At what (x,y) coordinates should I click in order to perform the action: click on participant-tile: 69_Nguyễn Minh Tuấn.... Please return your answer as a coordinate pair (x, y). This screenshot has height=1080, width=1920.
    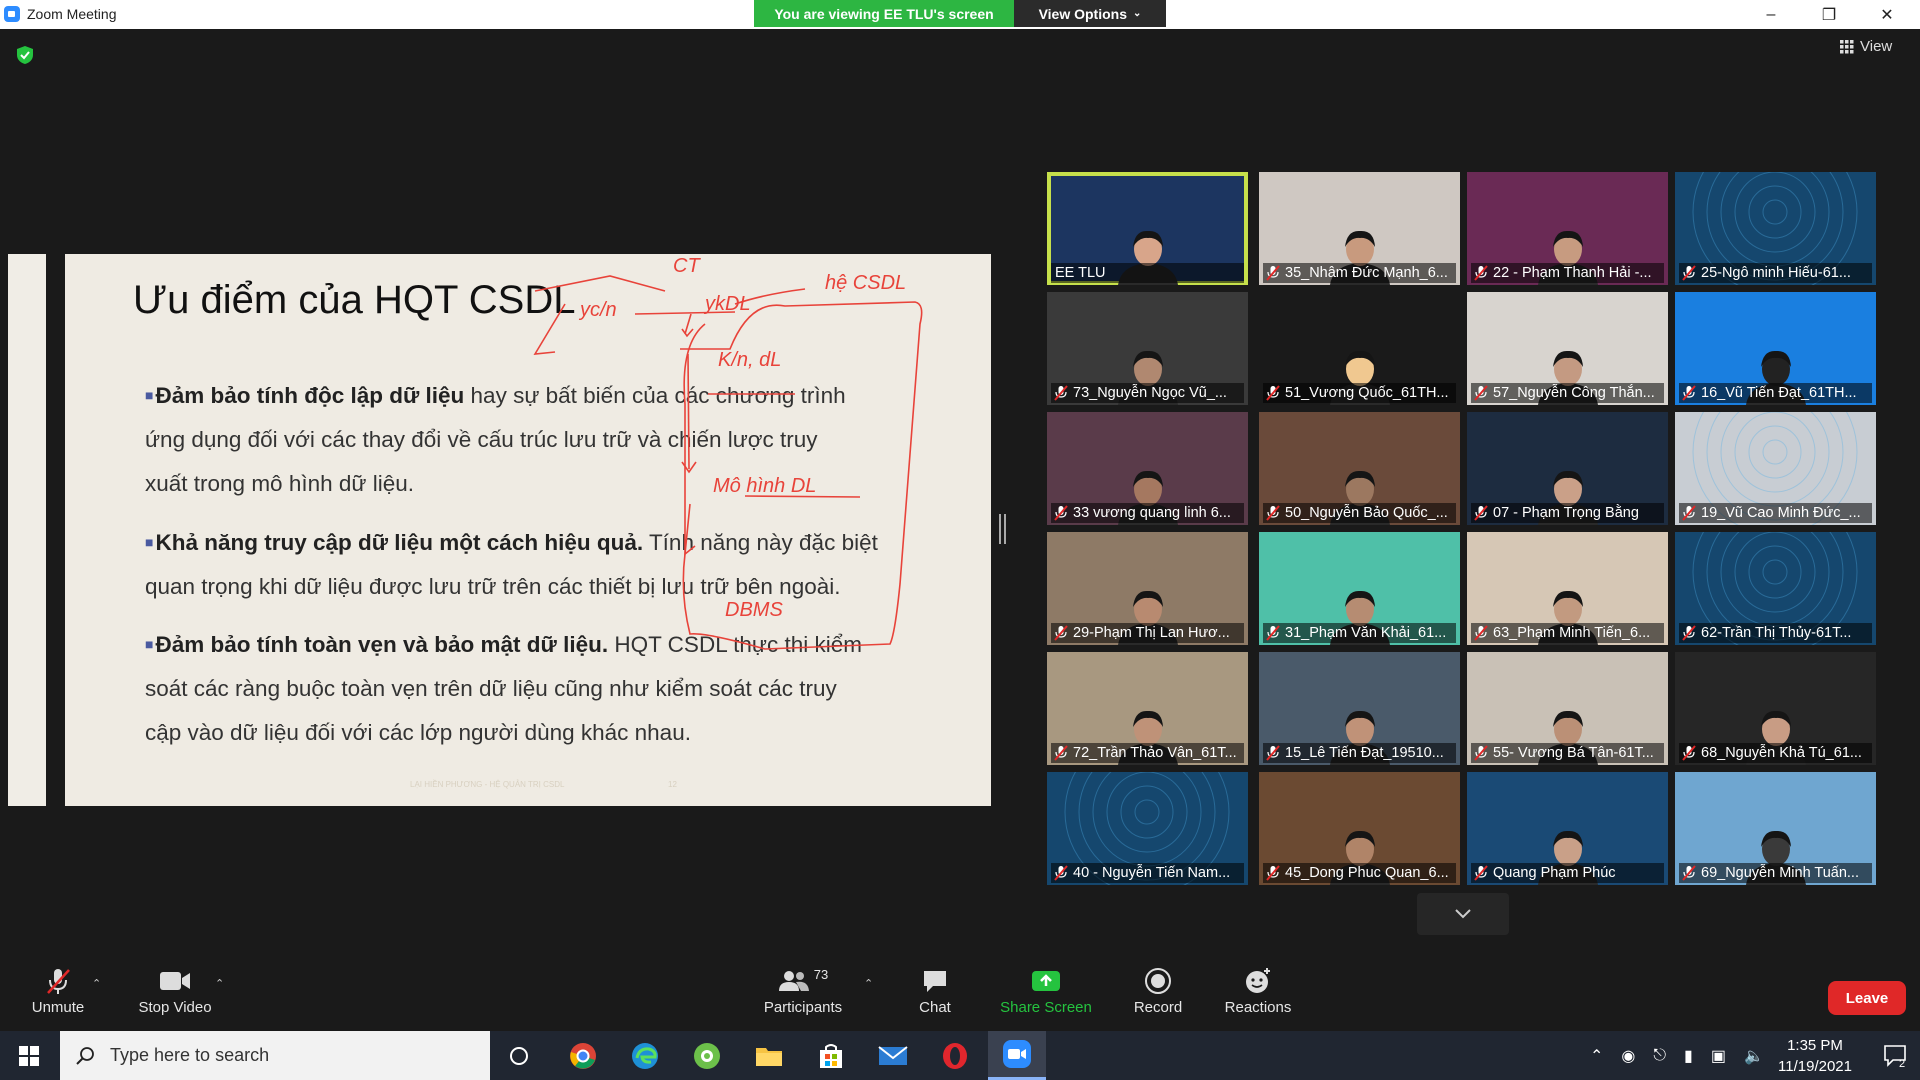
    Looking at the image, I should click on (1775, 828).